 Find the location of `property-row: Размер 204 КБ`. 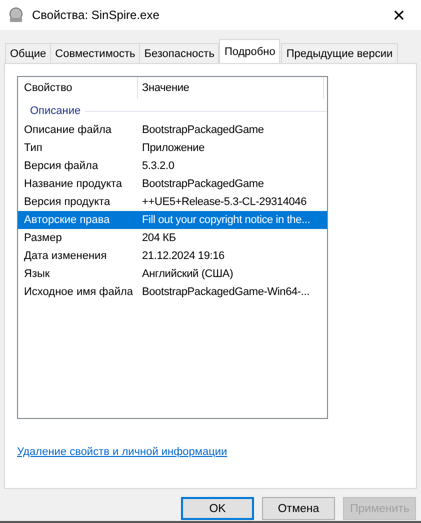

property-row: Размер 204 КБ is located at coordinates (172, 238).